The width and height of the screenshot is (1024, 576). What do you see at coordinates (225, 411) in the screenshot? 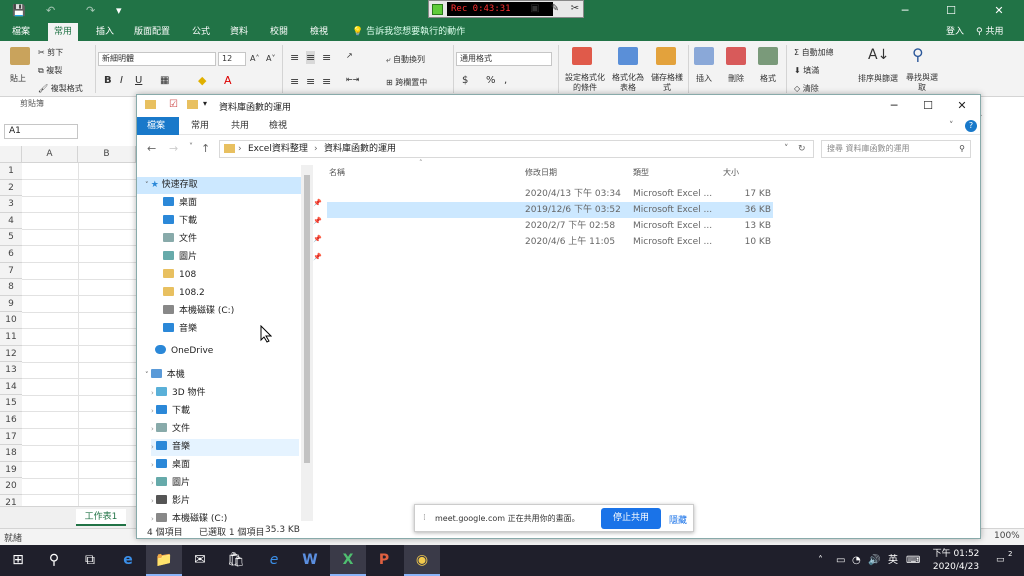
I see `nav-pc-item: › 下載` at bounding box center [225, 411].